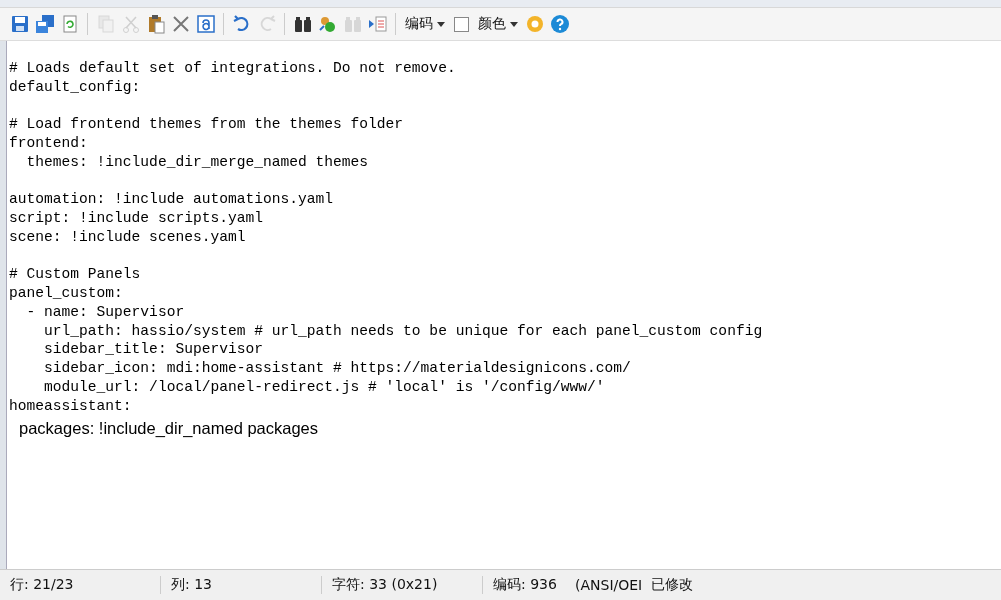 This screenshot has height=600, width=1001. I want to click on status-text: 字符: 33 (0x21), so click(402, 585).